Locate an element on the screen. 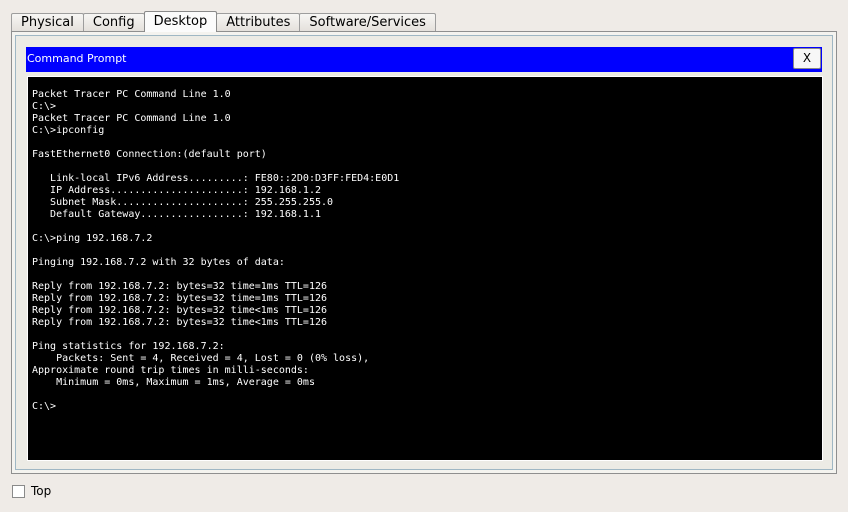  close-button: X is located at coordinates (807, 58).